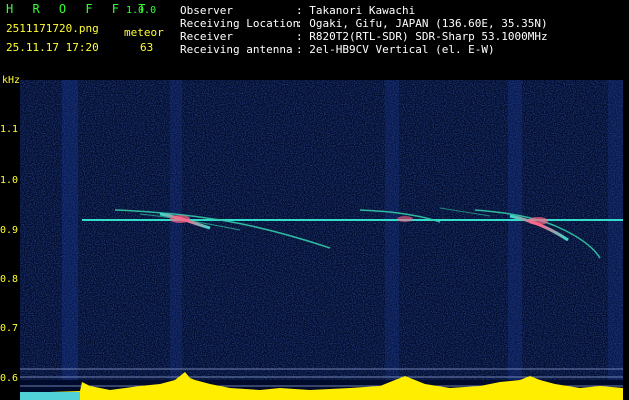 This screenshot has width=629, height=400. Describe the element at coordinates (52, 28) in the screenshot. I see `file-name: 2511171720.png` at that location.